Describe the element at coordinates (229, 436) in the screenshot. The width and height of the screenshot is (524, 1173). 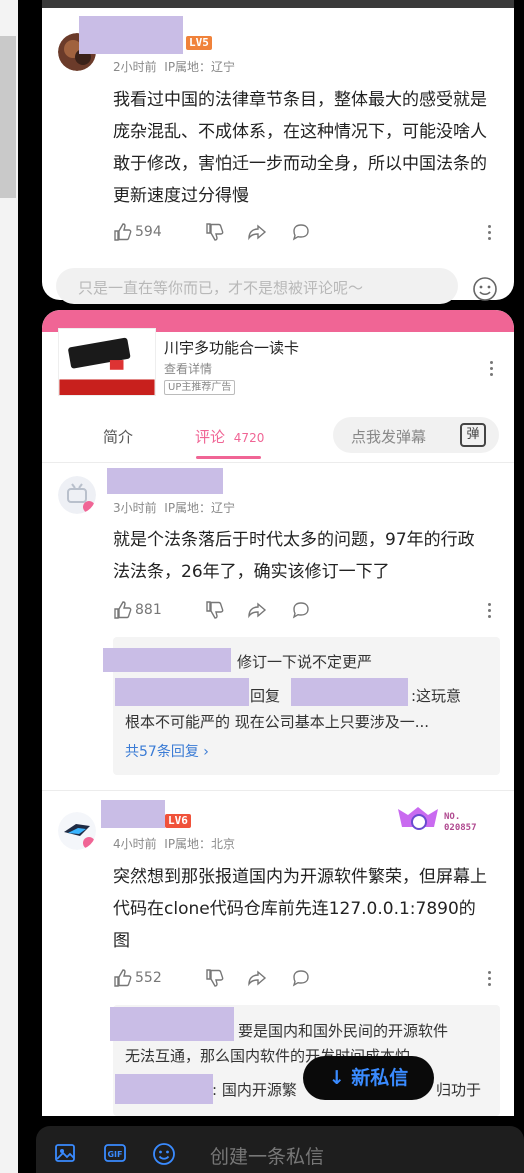
I see `tab-comments: 评论 4720` at that location.